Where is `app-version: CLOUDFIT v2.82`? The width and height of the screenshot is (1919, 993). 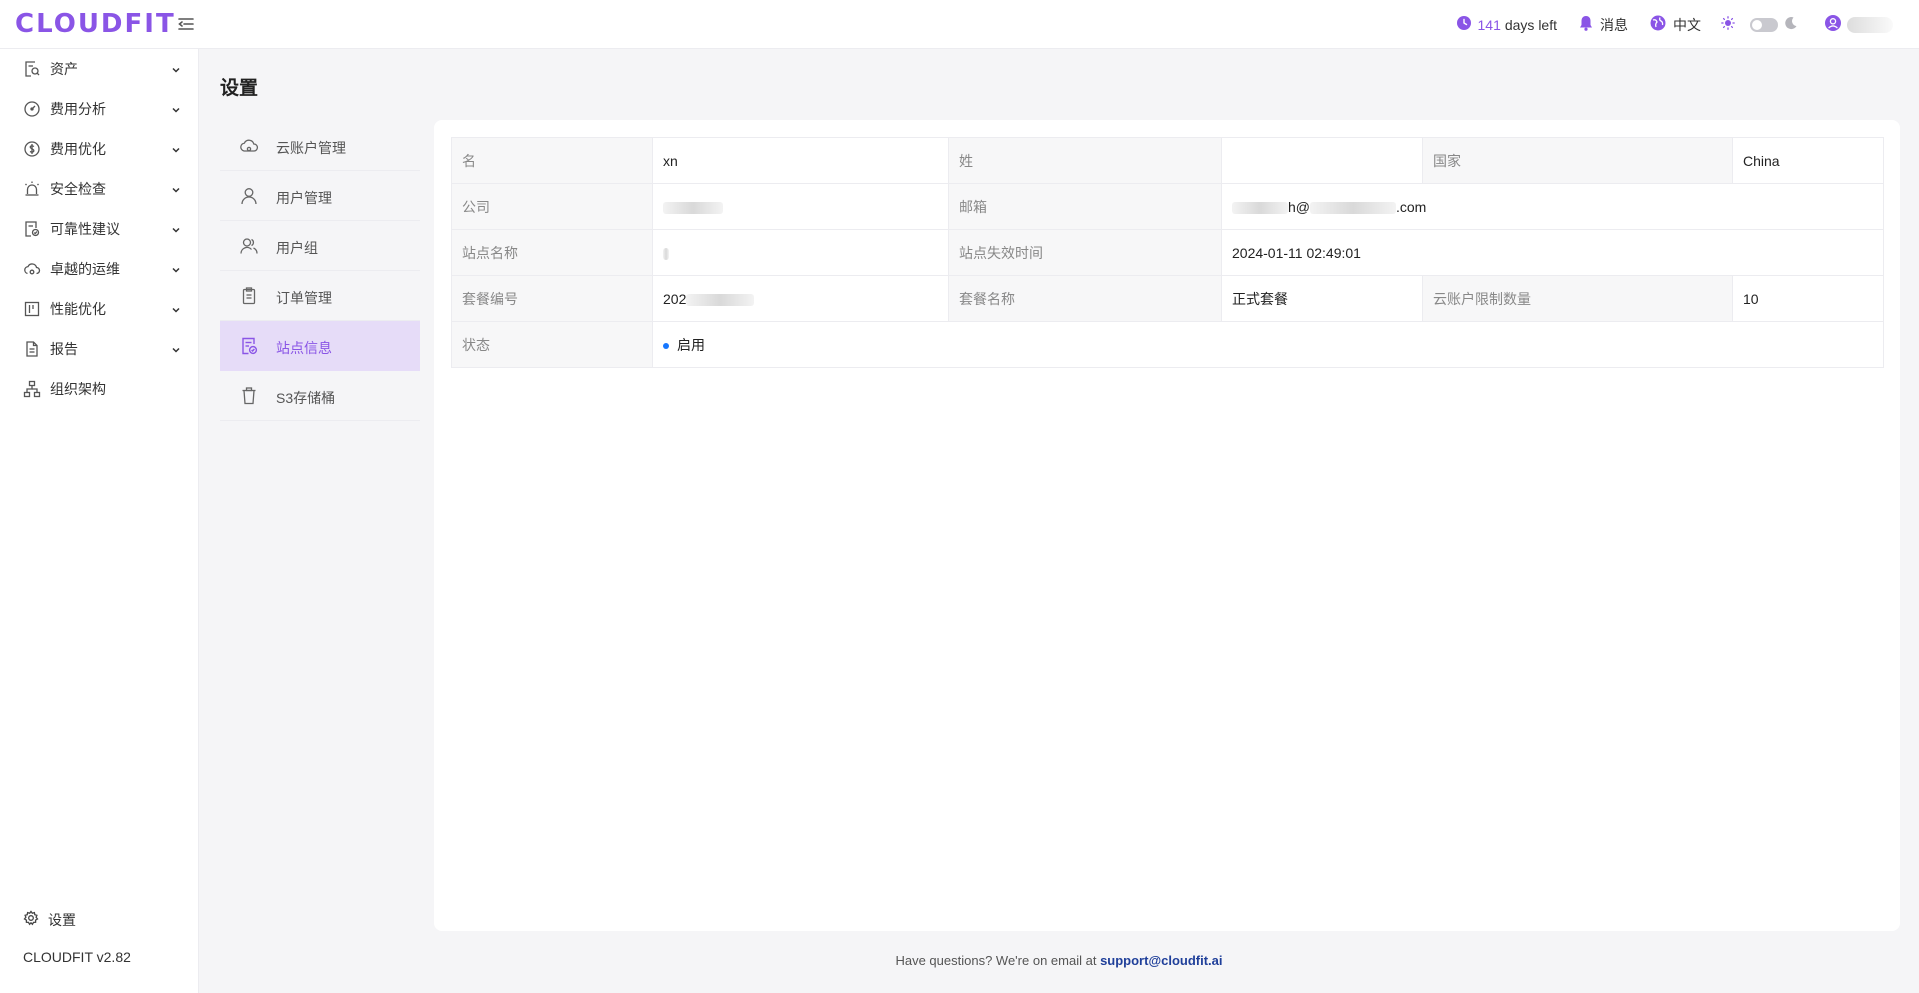 app-version: CLOUDFIT v2.82 is located at coordinates (77, 957).